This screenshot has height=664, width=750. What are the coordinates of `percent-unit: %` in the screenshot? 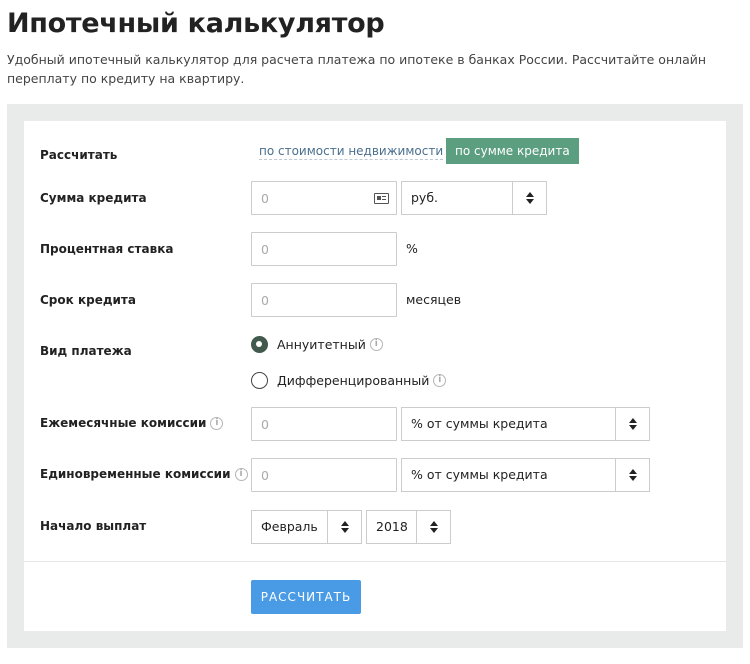 It's located at (412, 248).